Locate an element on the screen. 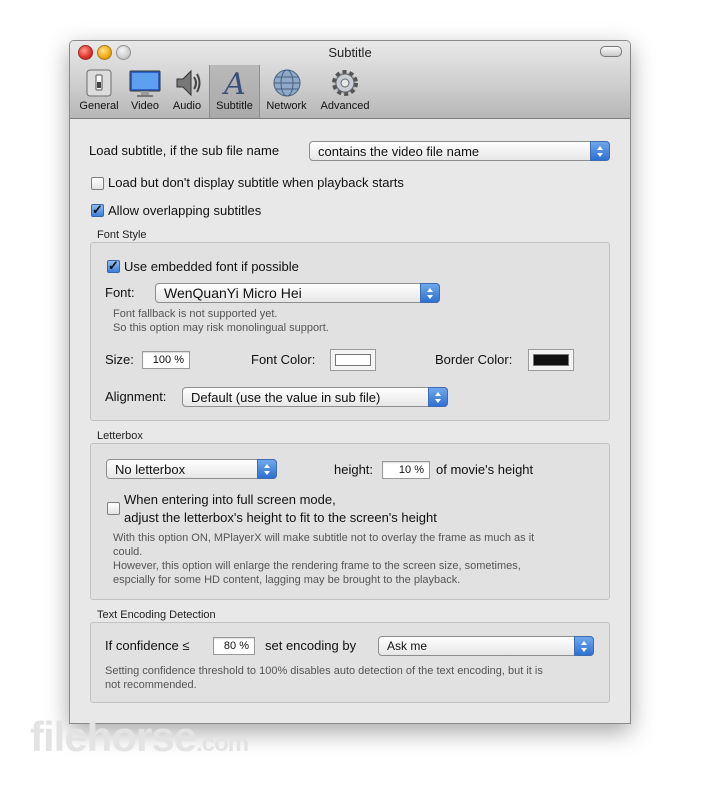 This screenshot has width=706, height=789. letter-a-icon: A is located at coordinates (233, 83).